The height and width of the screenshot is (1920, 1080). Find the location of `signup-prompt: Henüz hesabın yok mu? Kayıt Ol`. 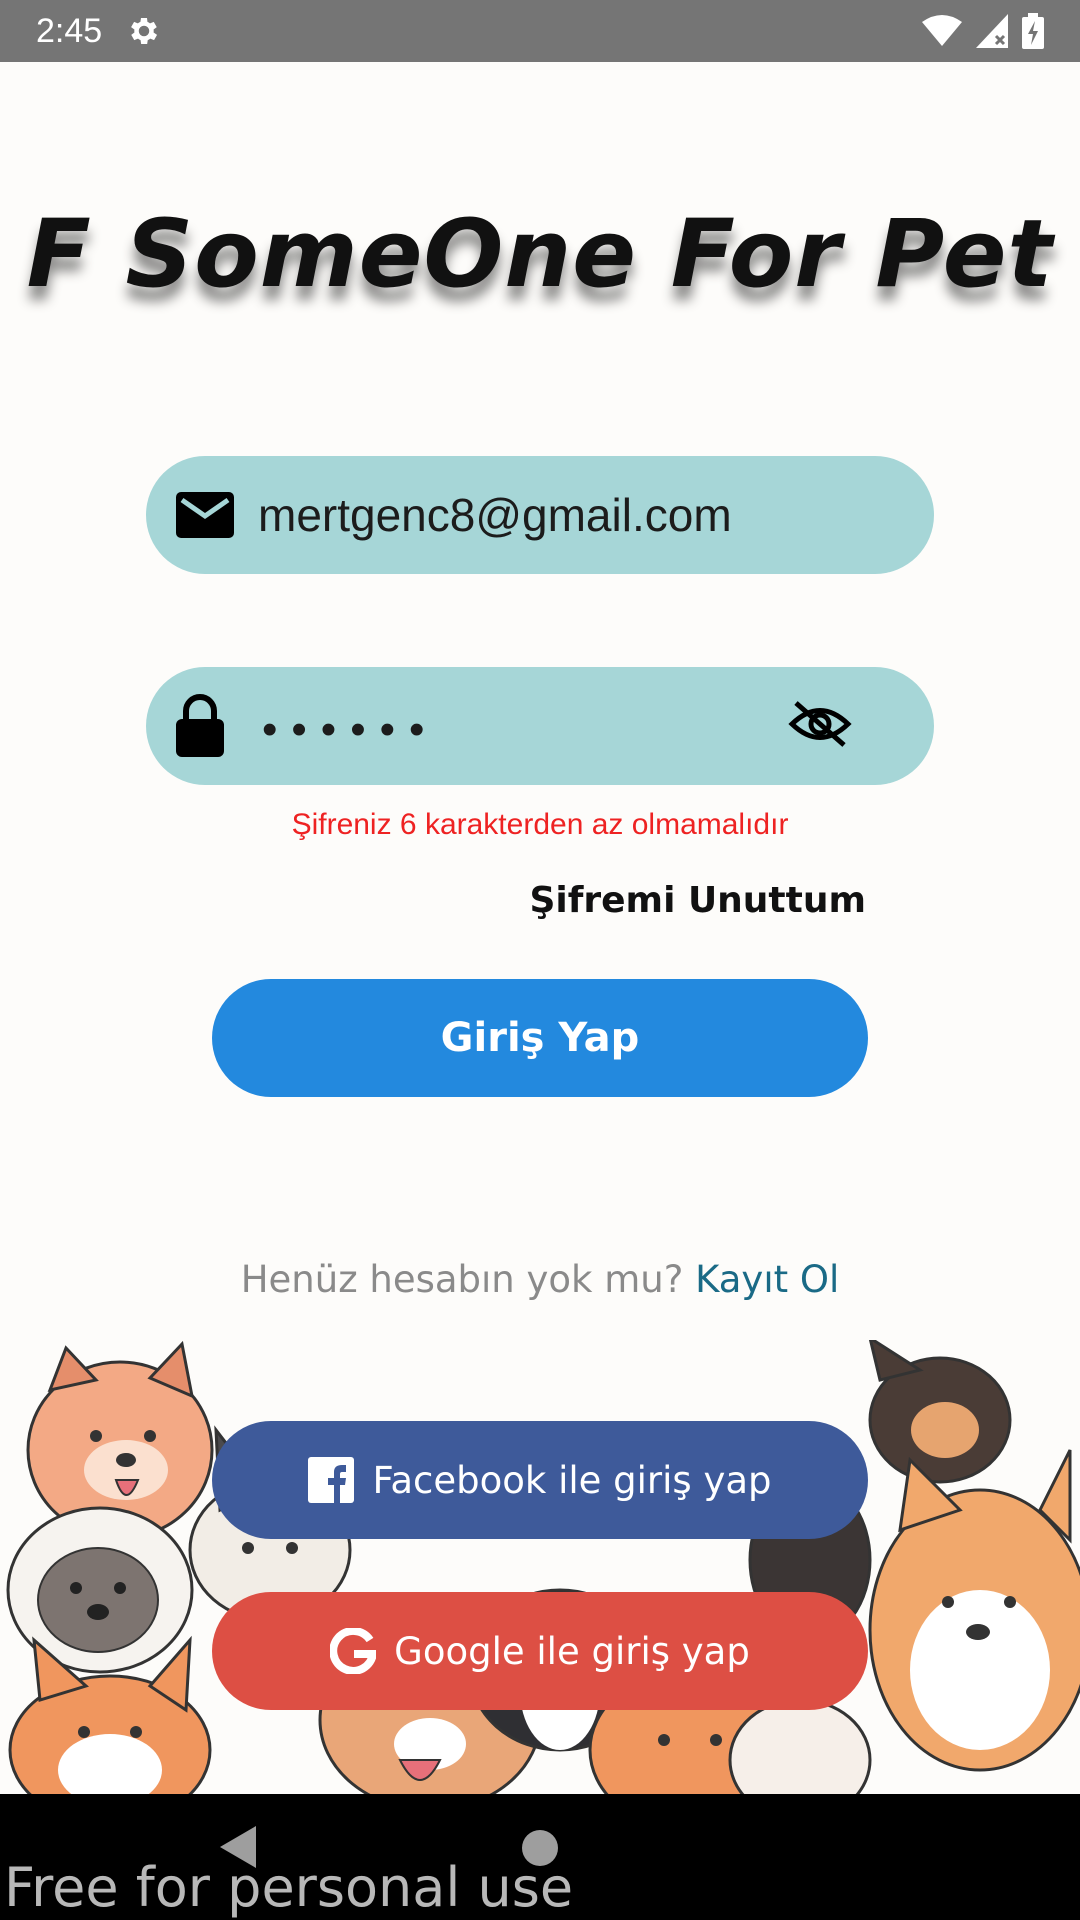

signup-prompt: Henüz hesabın yok mu? Kayıt Ol is located at coordinates (540, 1279).